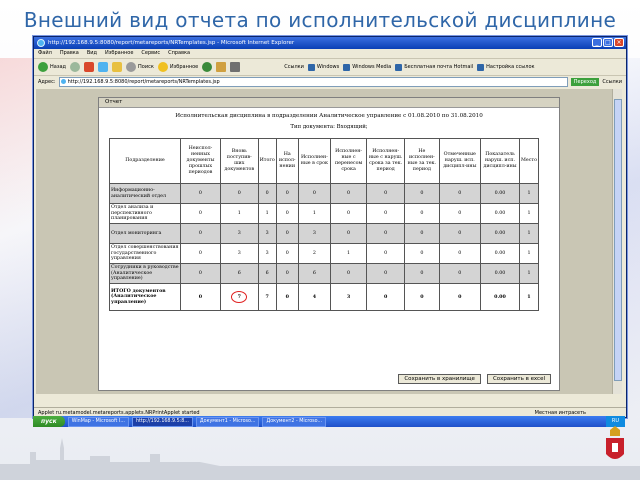  I want to click on home-icon, so click(117, 67).